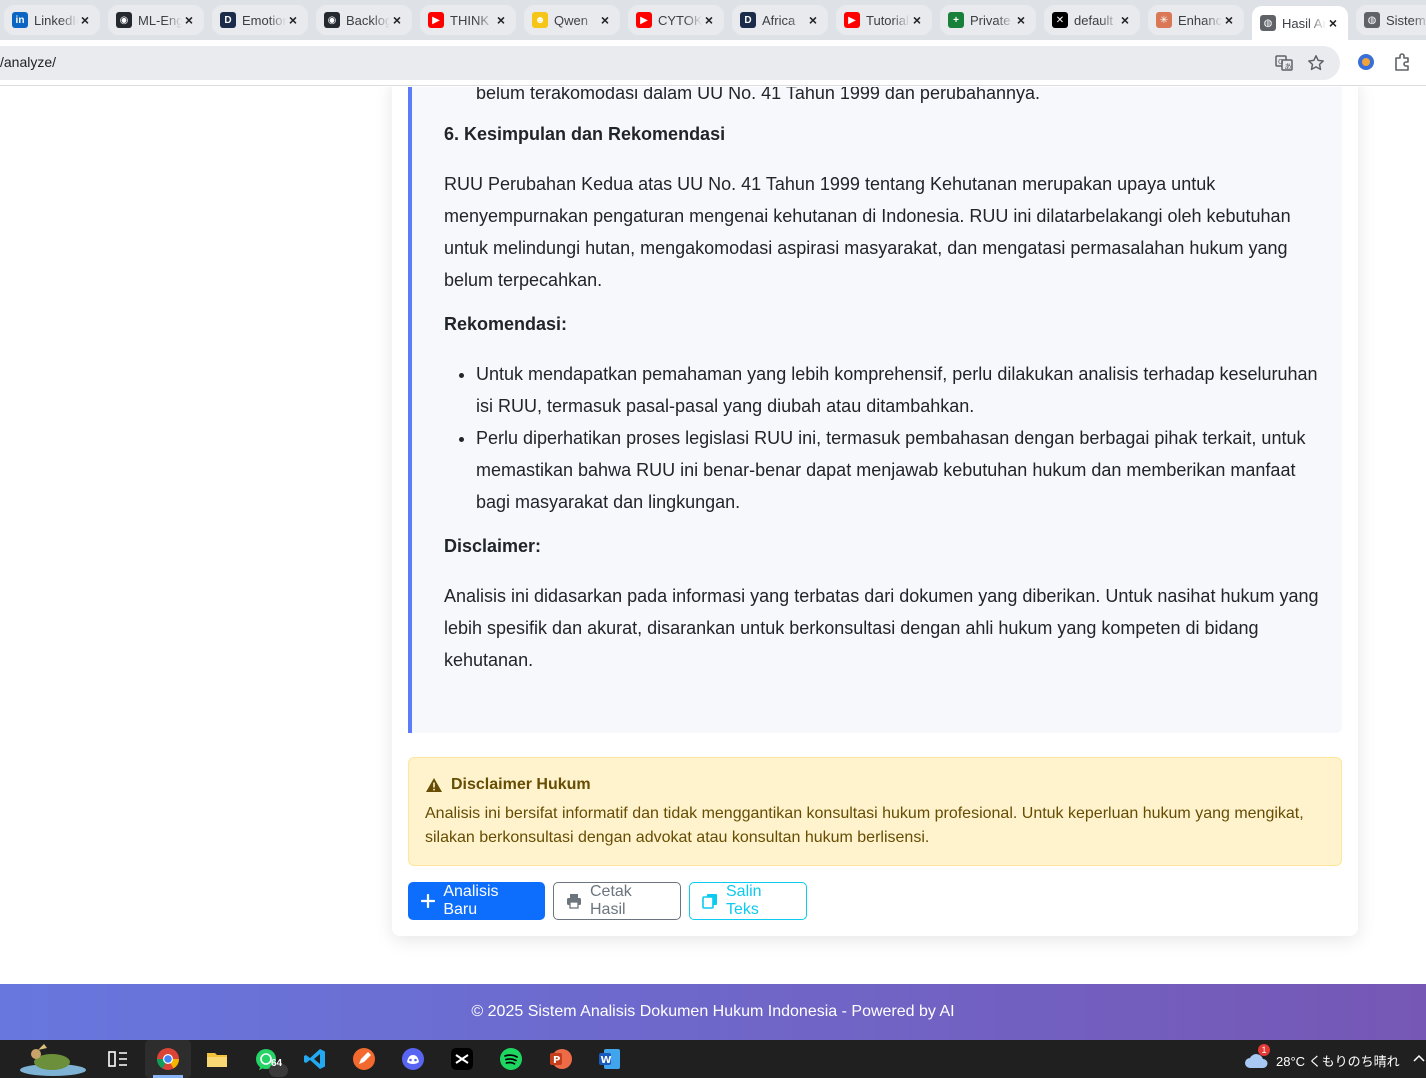 The width and height of the screenshot is (1426, 1078). I want to click on browser-tab: ✕ default ×, so click(1092, 20).